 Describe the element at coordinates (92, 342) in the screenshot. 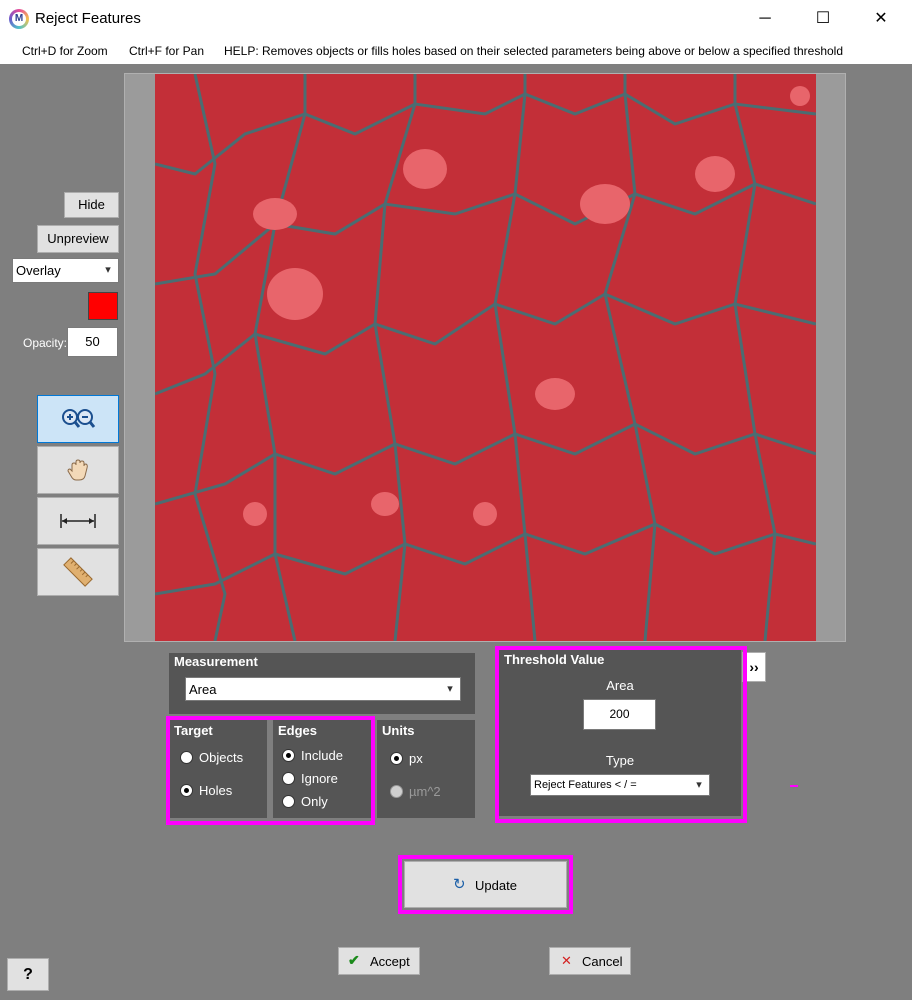

I see `opacity-input: 50` at that location.